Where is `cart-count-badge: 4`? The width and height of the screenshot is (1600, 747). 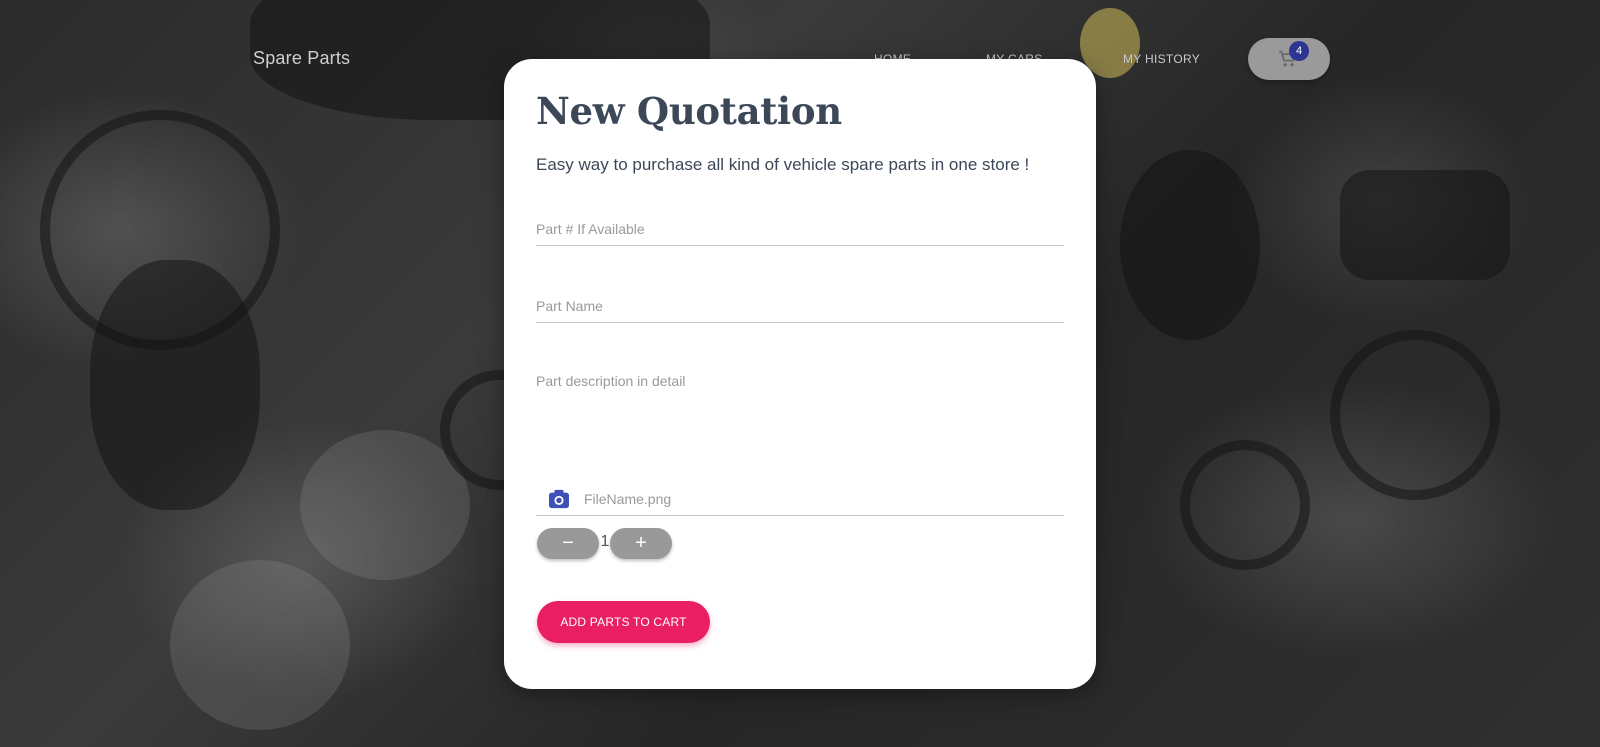 cart-count-badge: 4 is located at coordinates (1299, 51).